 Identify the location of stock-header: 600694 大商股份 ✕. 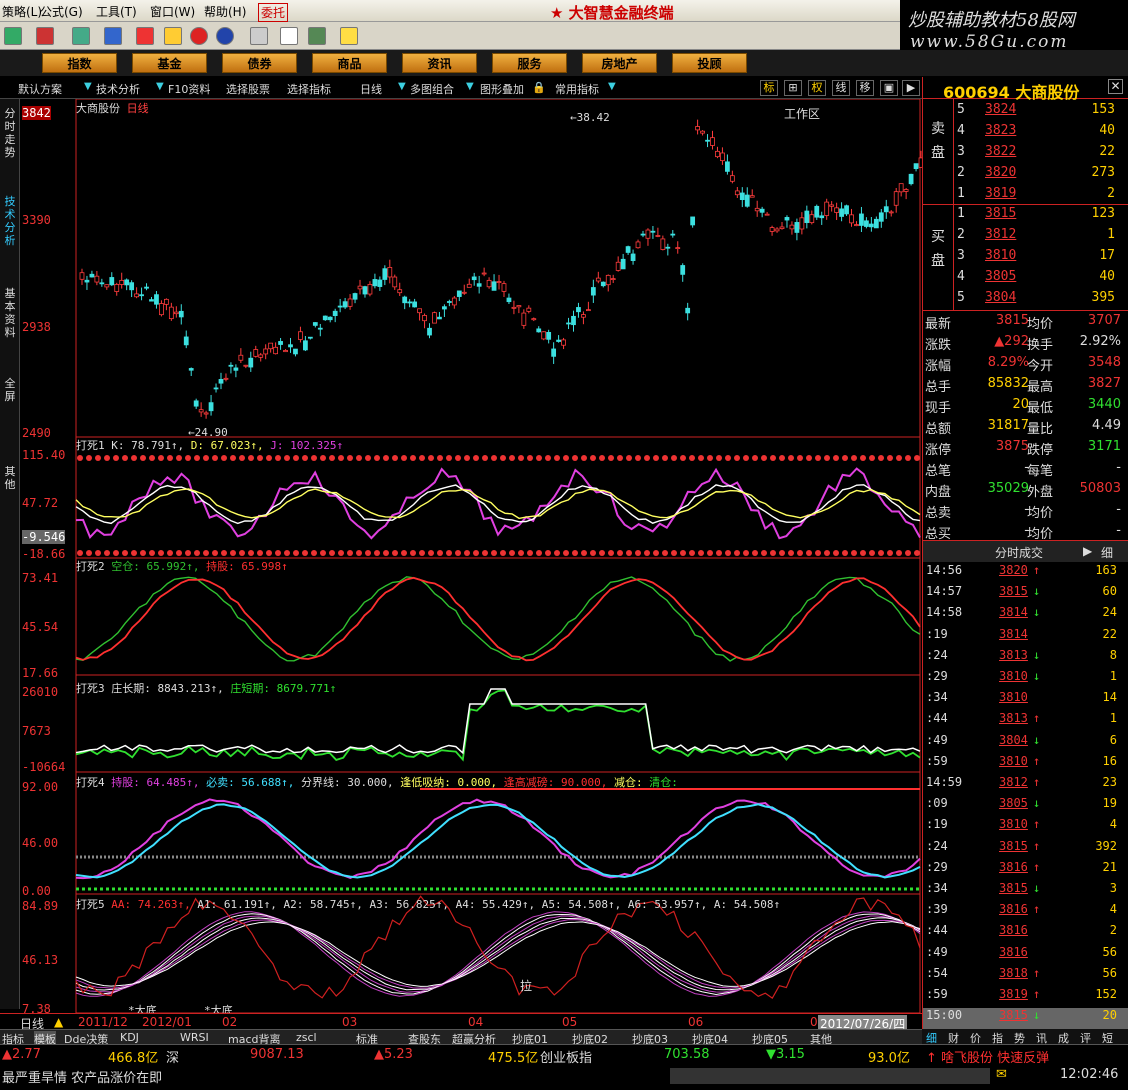
(1025, 89).